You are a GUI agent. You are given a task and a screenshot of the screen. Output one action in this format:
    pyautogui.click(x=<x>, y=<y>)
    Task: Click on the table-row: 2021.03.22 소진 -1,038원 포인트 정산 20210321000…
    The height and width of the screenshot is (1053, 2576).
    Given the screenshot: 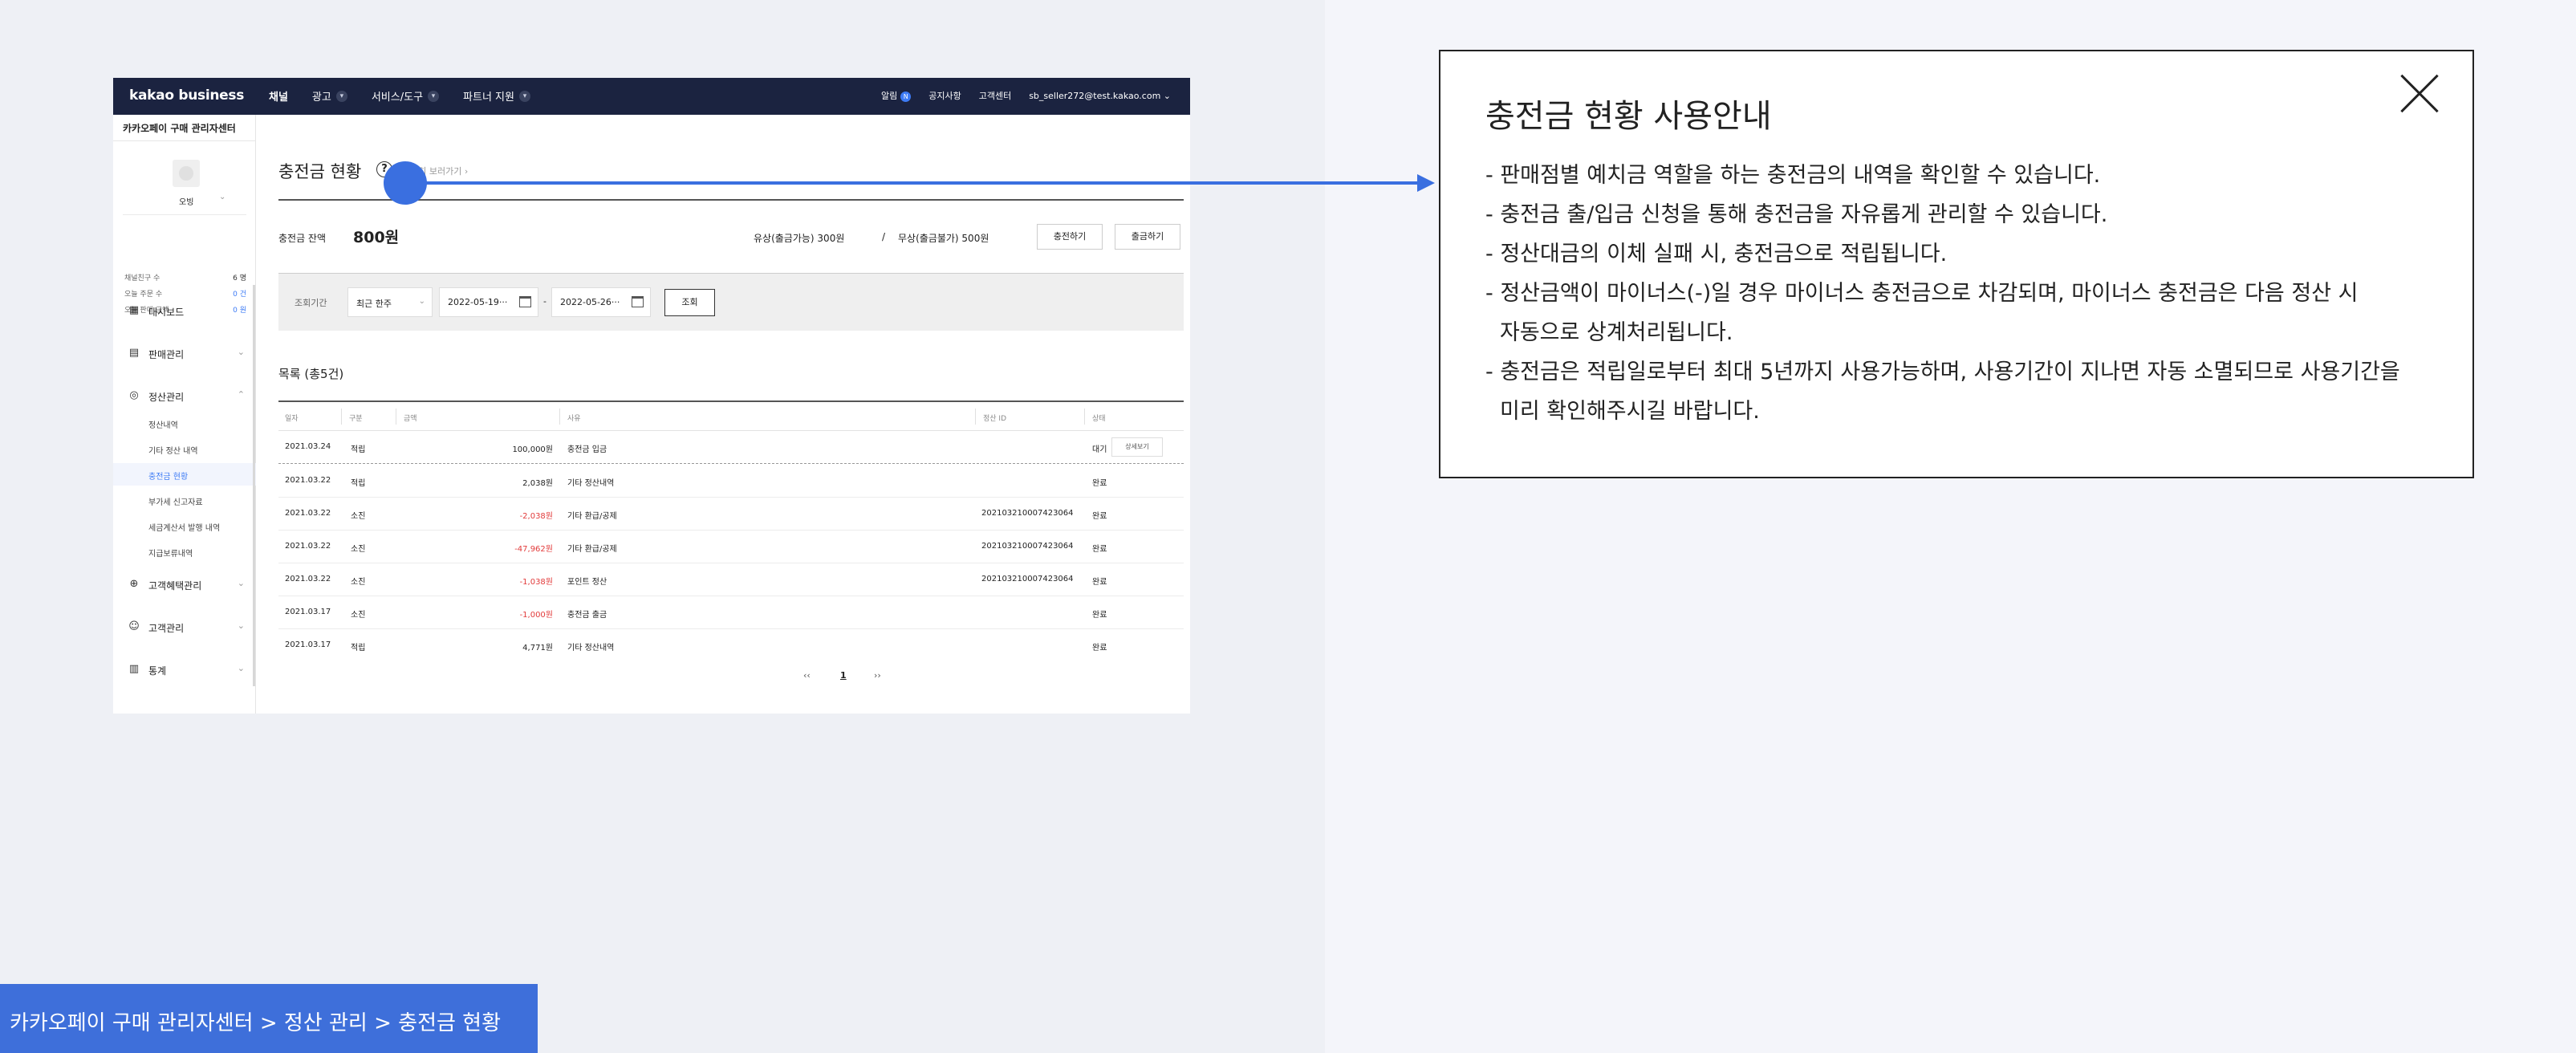 What is the action you would take?
    pyautogui.click(x=731, y=579)
    